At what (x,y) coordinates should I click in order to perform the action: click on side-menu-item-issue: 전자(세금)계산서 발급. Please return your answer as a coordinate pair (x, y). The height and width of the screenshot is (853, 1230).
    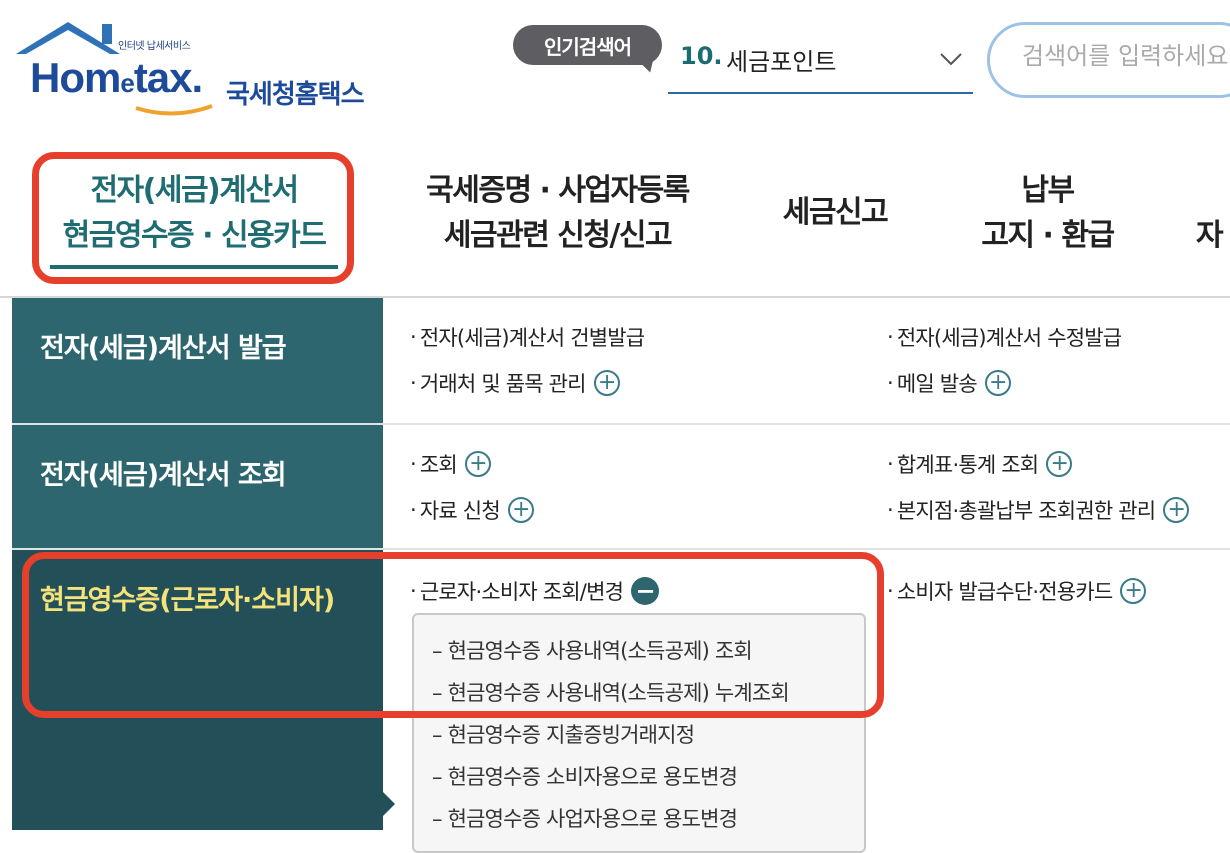
    Looking at the image, I should click on (197, 360).